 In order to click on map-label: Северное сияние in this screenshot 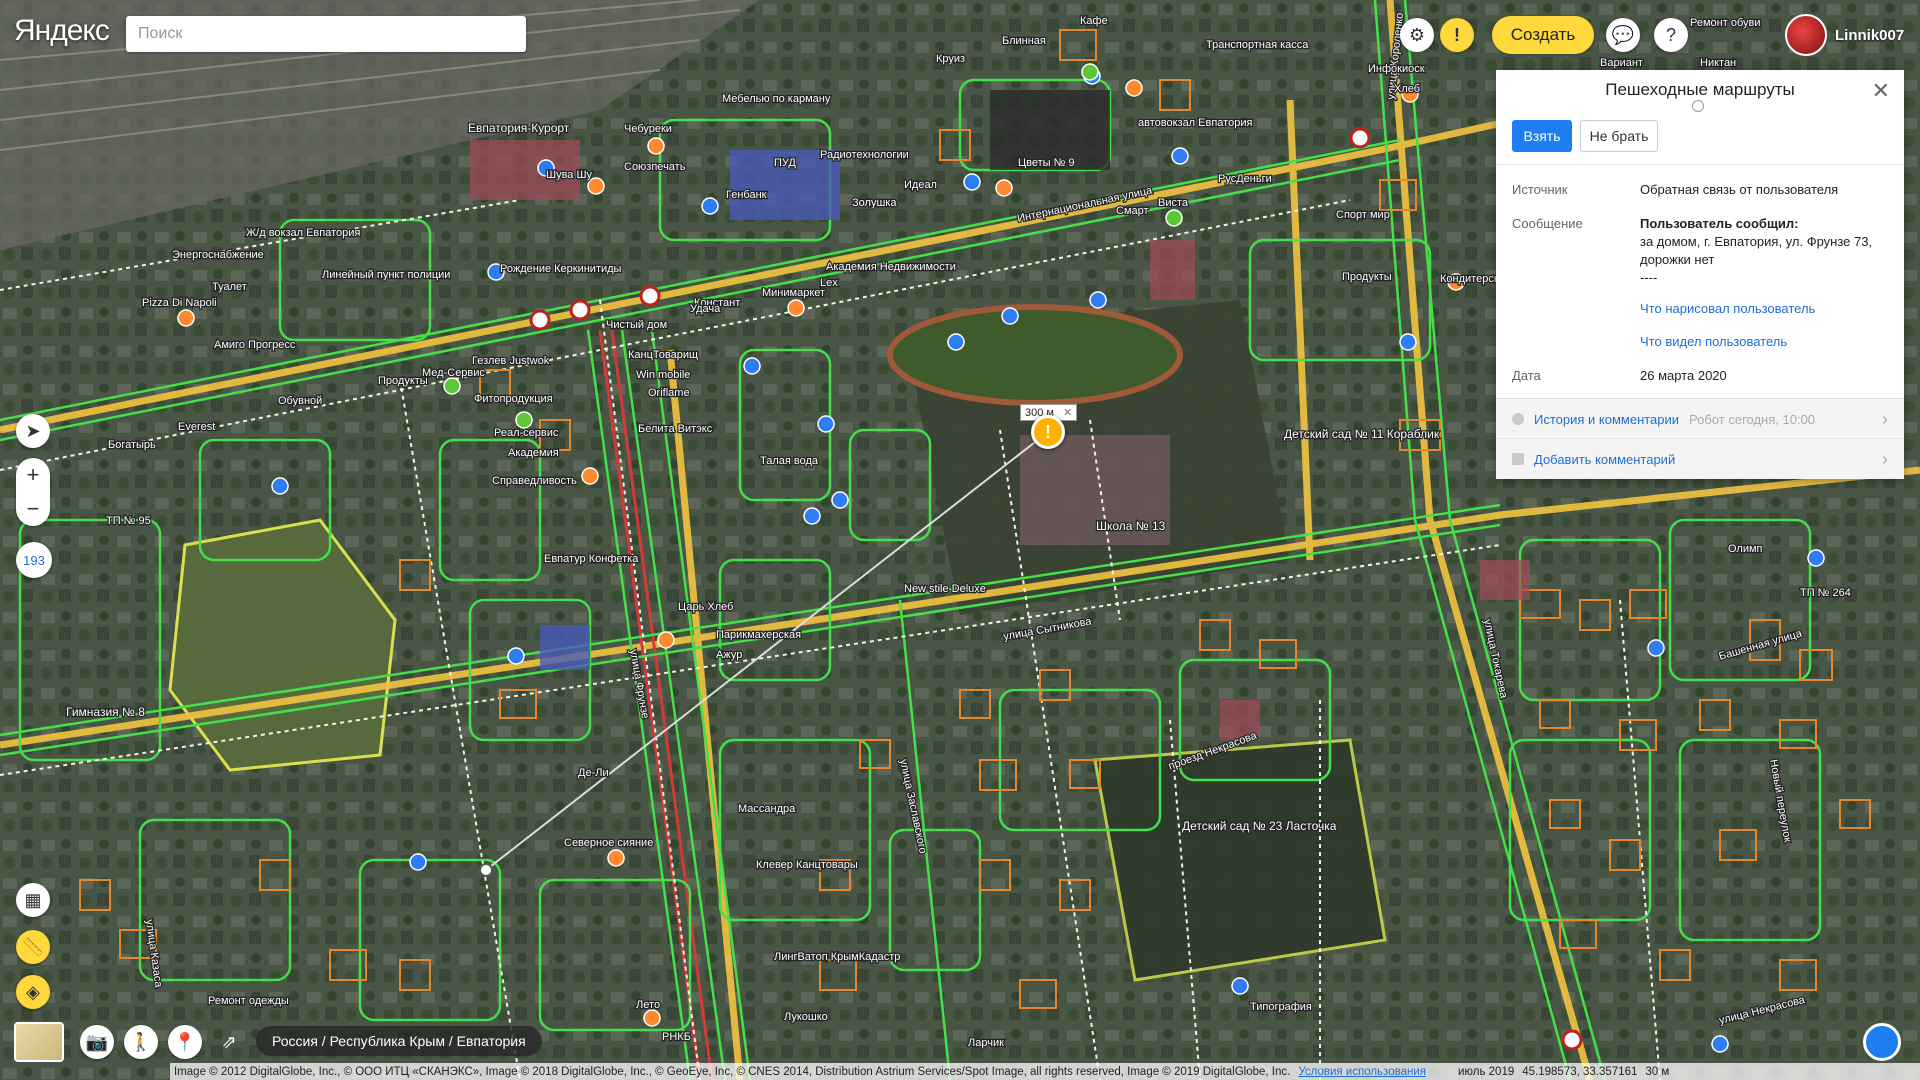, I will do `click(608, 843)`.